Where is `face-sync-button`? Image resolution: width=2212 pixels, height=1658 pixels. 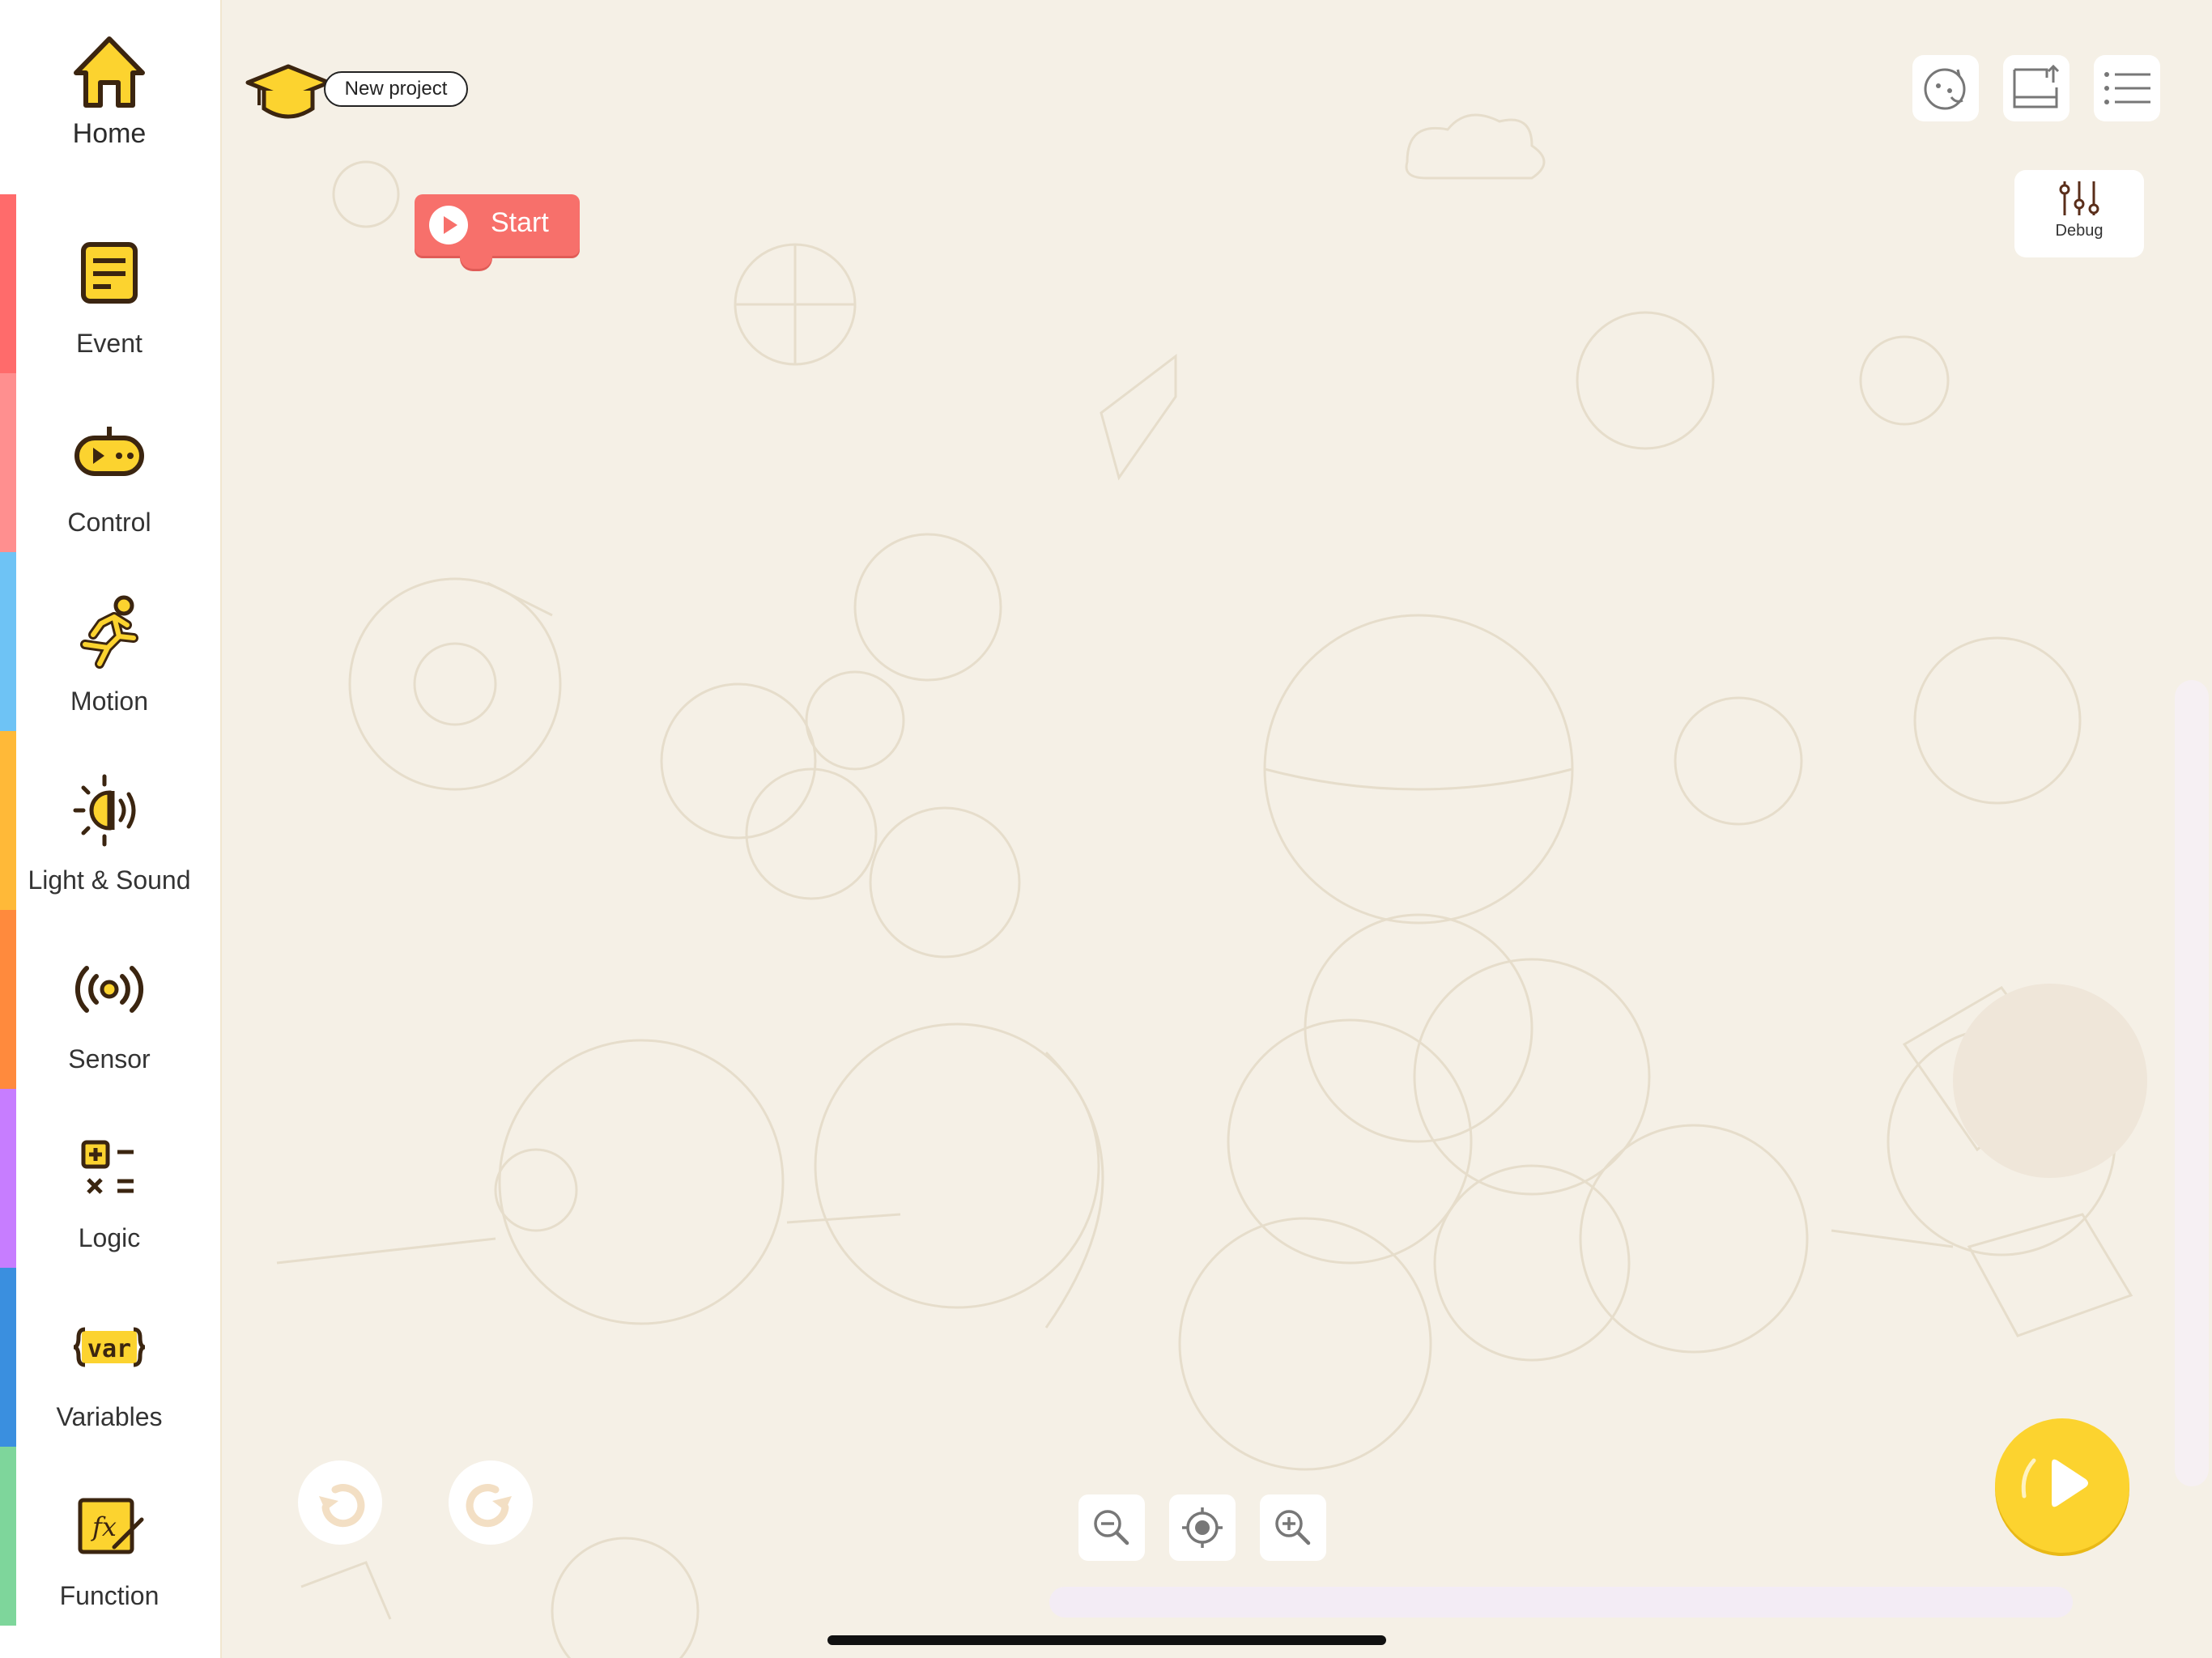 face-sync-button is located at coordinates (1946, 88).